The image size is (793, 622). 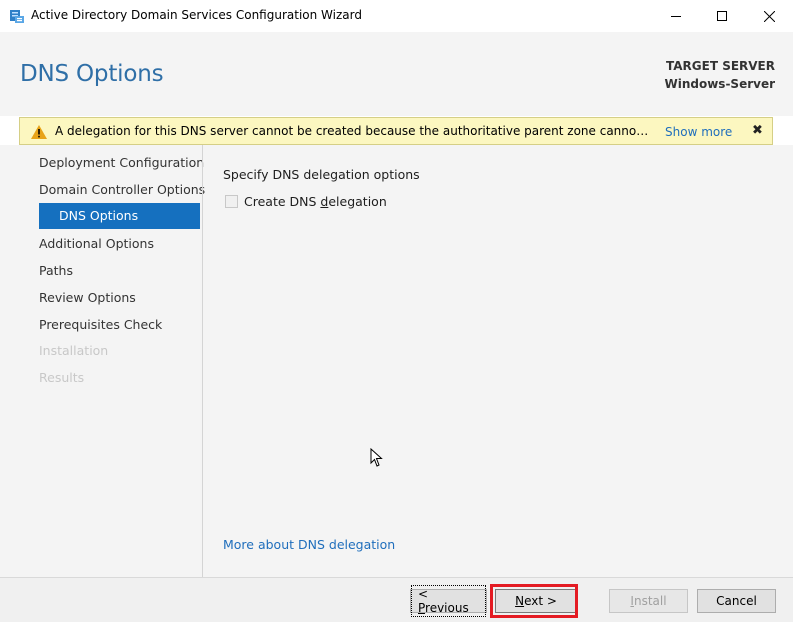 I want to click on maximize-button, so click(x=722, y=16).